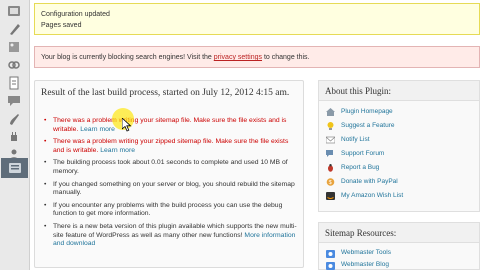 The image size is (480, 270). Describe the element at coordinates (399, 182) in the screenshot. I see `donate-paypal-link: $ Donate with PayPal` at that location.